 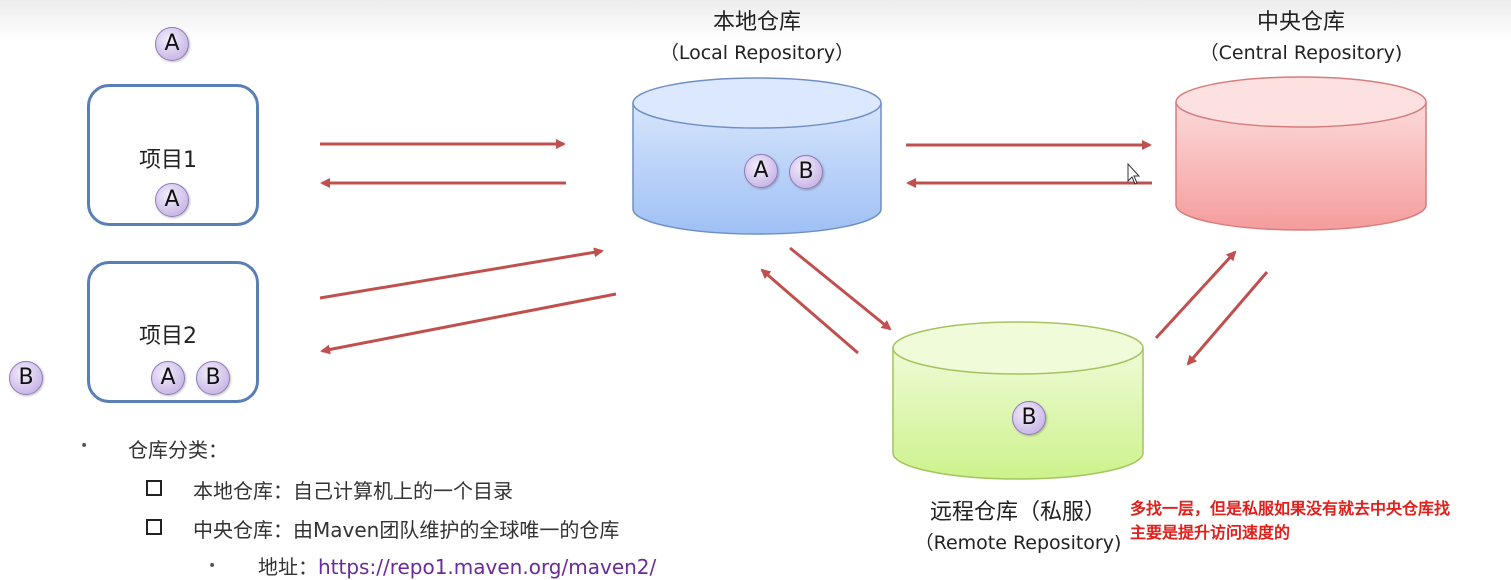 I want to click on central-repo-subtitle: （Central Repository), so click(x=1301, y=53).